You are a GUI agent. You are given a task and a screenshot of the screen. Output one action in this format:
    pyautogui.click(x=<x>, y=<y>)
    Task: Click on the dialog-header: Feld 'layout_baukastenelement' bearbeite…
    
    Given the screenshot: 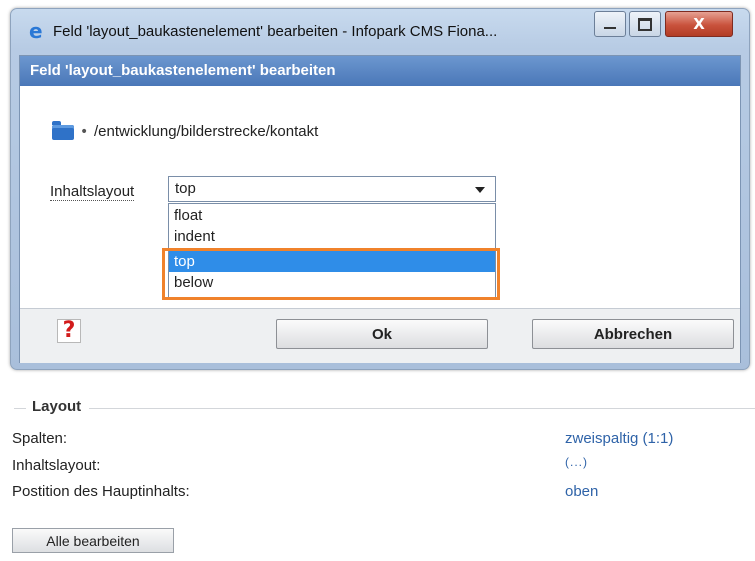 What is the action you would take?
    pyautogui.click(x=380, y=71)
    